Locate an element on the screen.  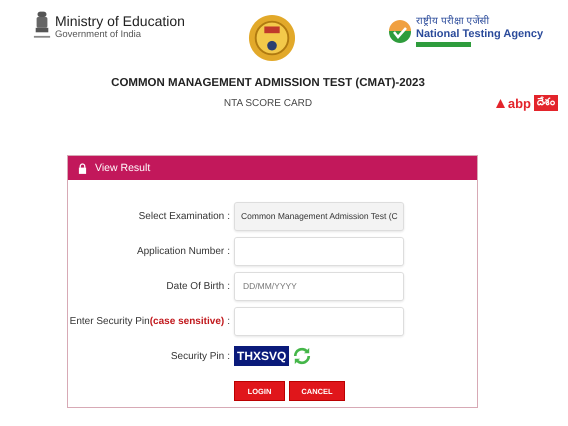
examination-select: Common Management Admission Test (C is located at coordinates (319, 216).